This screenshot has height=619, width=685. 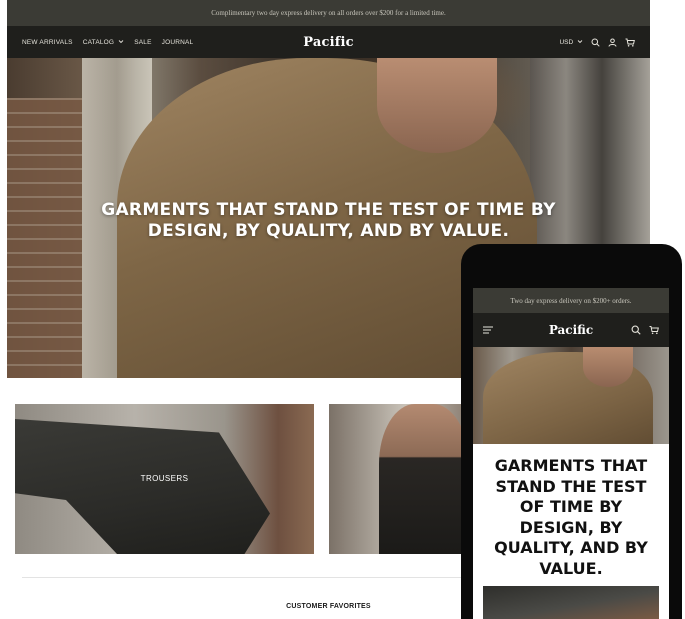 I want to click on account-icon, so click(x=612, y=42).